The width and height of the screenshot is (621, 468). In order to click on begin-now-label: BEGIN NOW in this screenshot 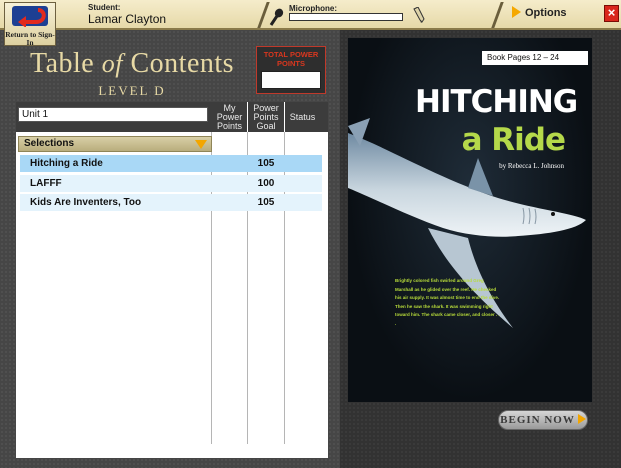, I will do `click(537, 420)`.